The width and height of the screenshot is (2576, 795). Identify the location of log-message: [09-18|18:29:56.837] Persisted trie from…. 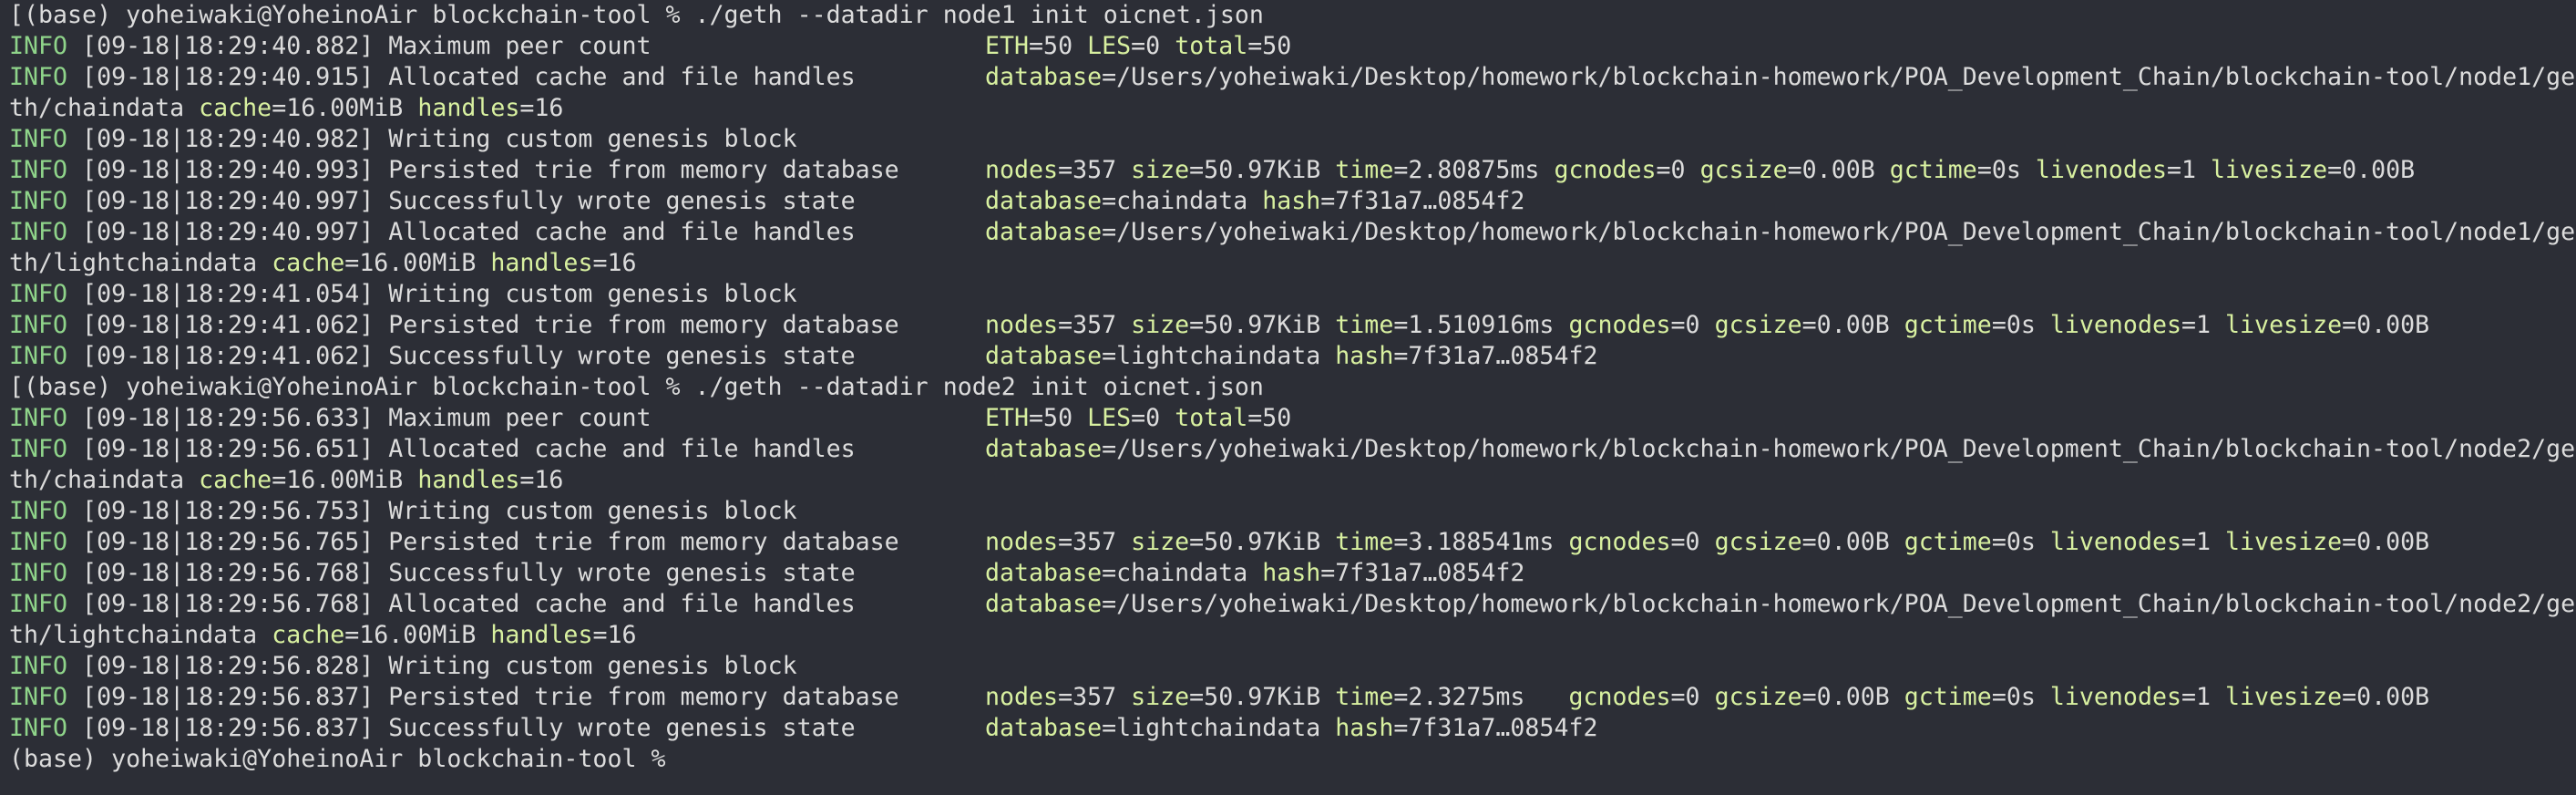
(483, 697).